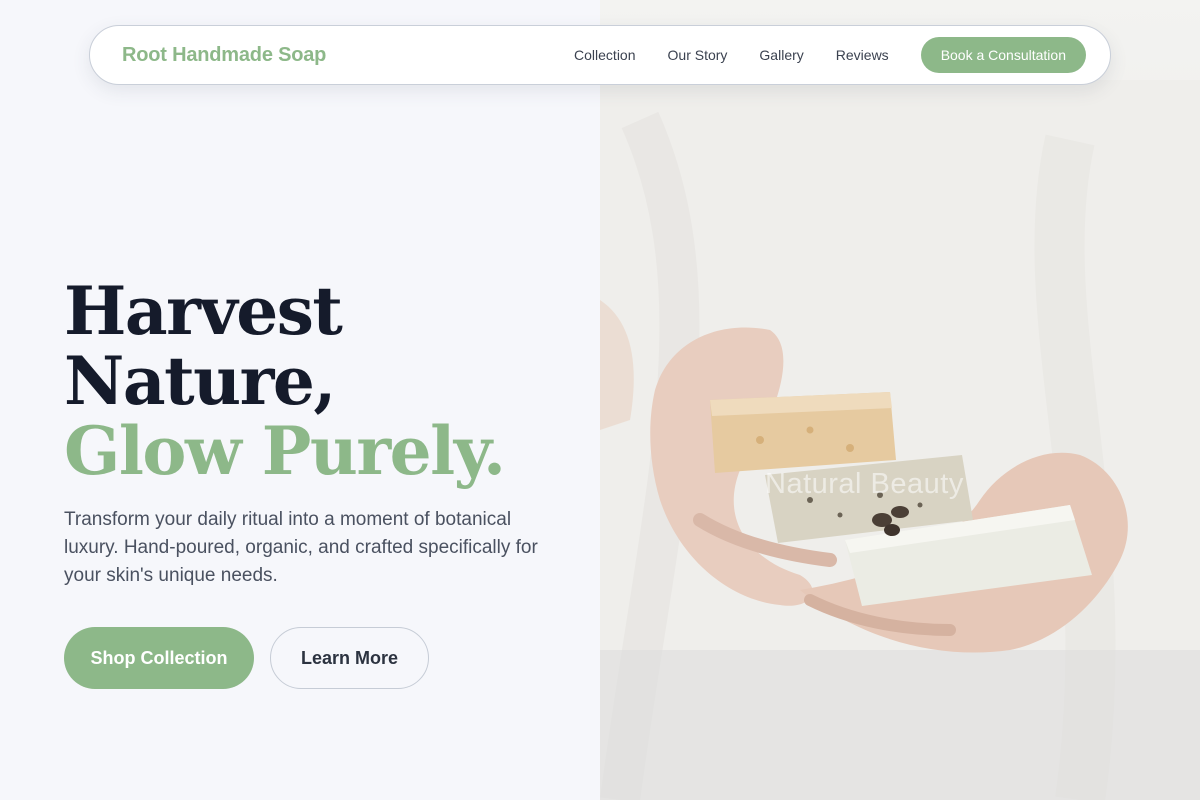 The height and width of the screenshot is (800, 1200). I want to click on headline-accent: Glow Purely., so click(285, 451).